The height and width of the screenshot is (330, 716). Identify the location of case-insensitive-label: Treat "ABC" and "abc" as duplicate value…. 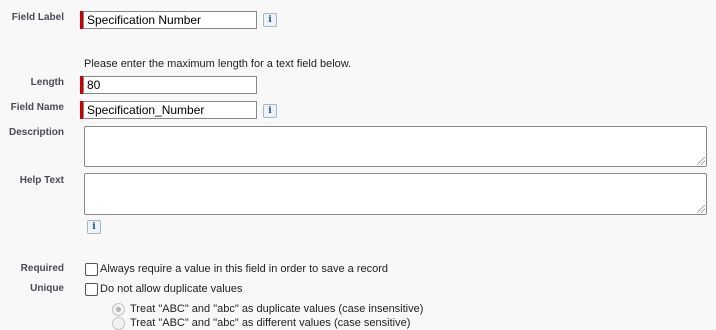
(276, 309).